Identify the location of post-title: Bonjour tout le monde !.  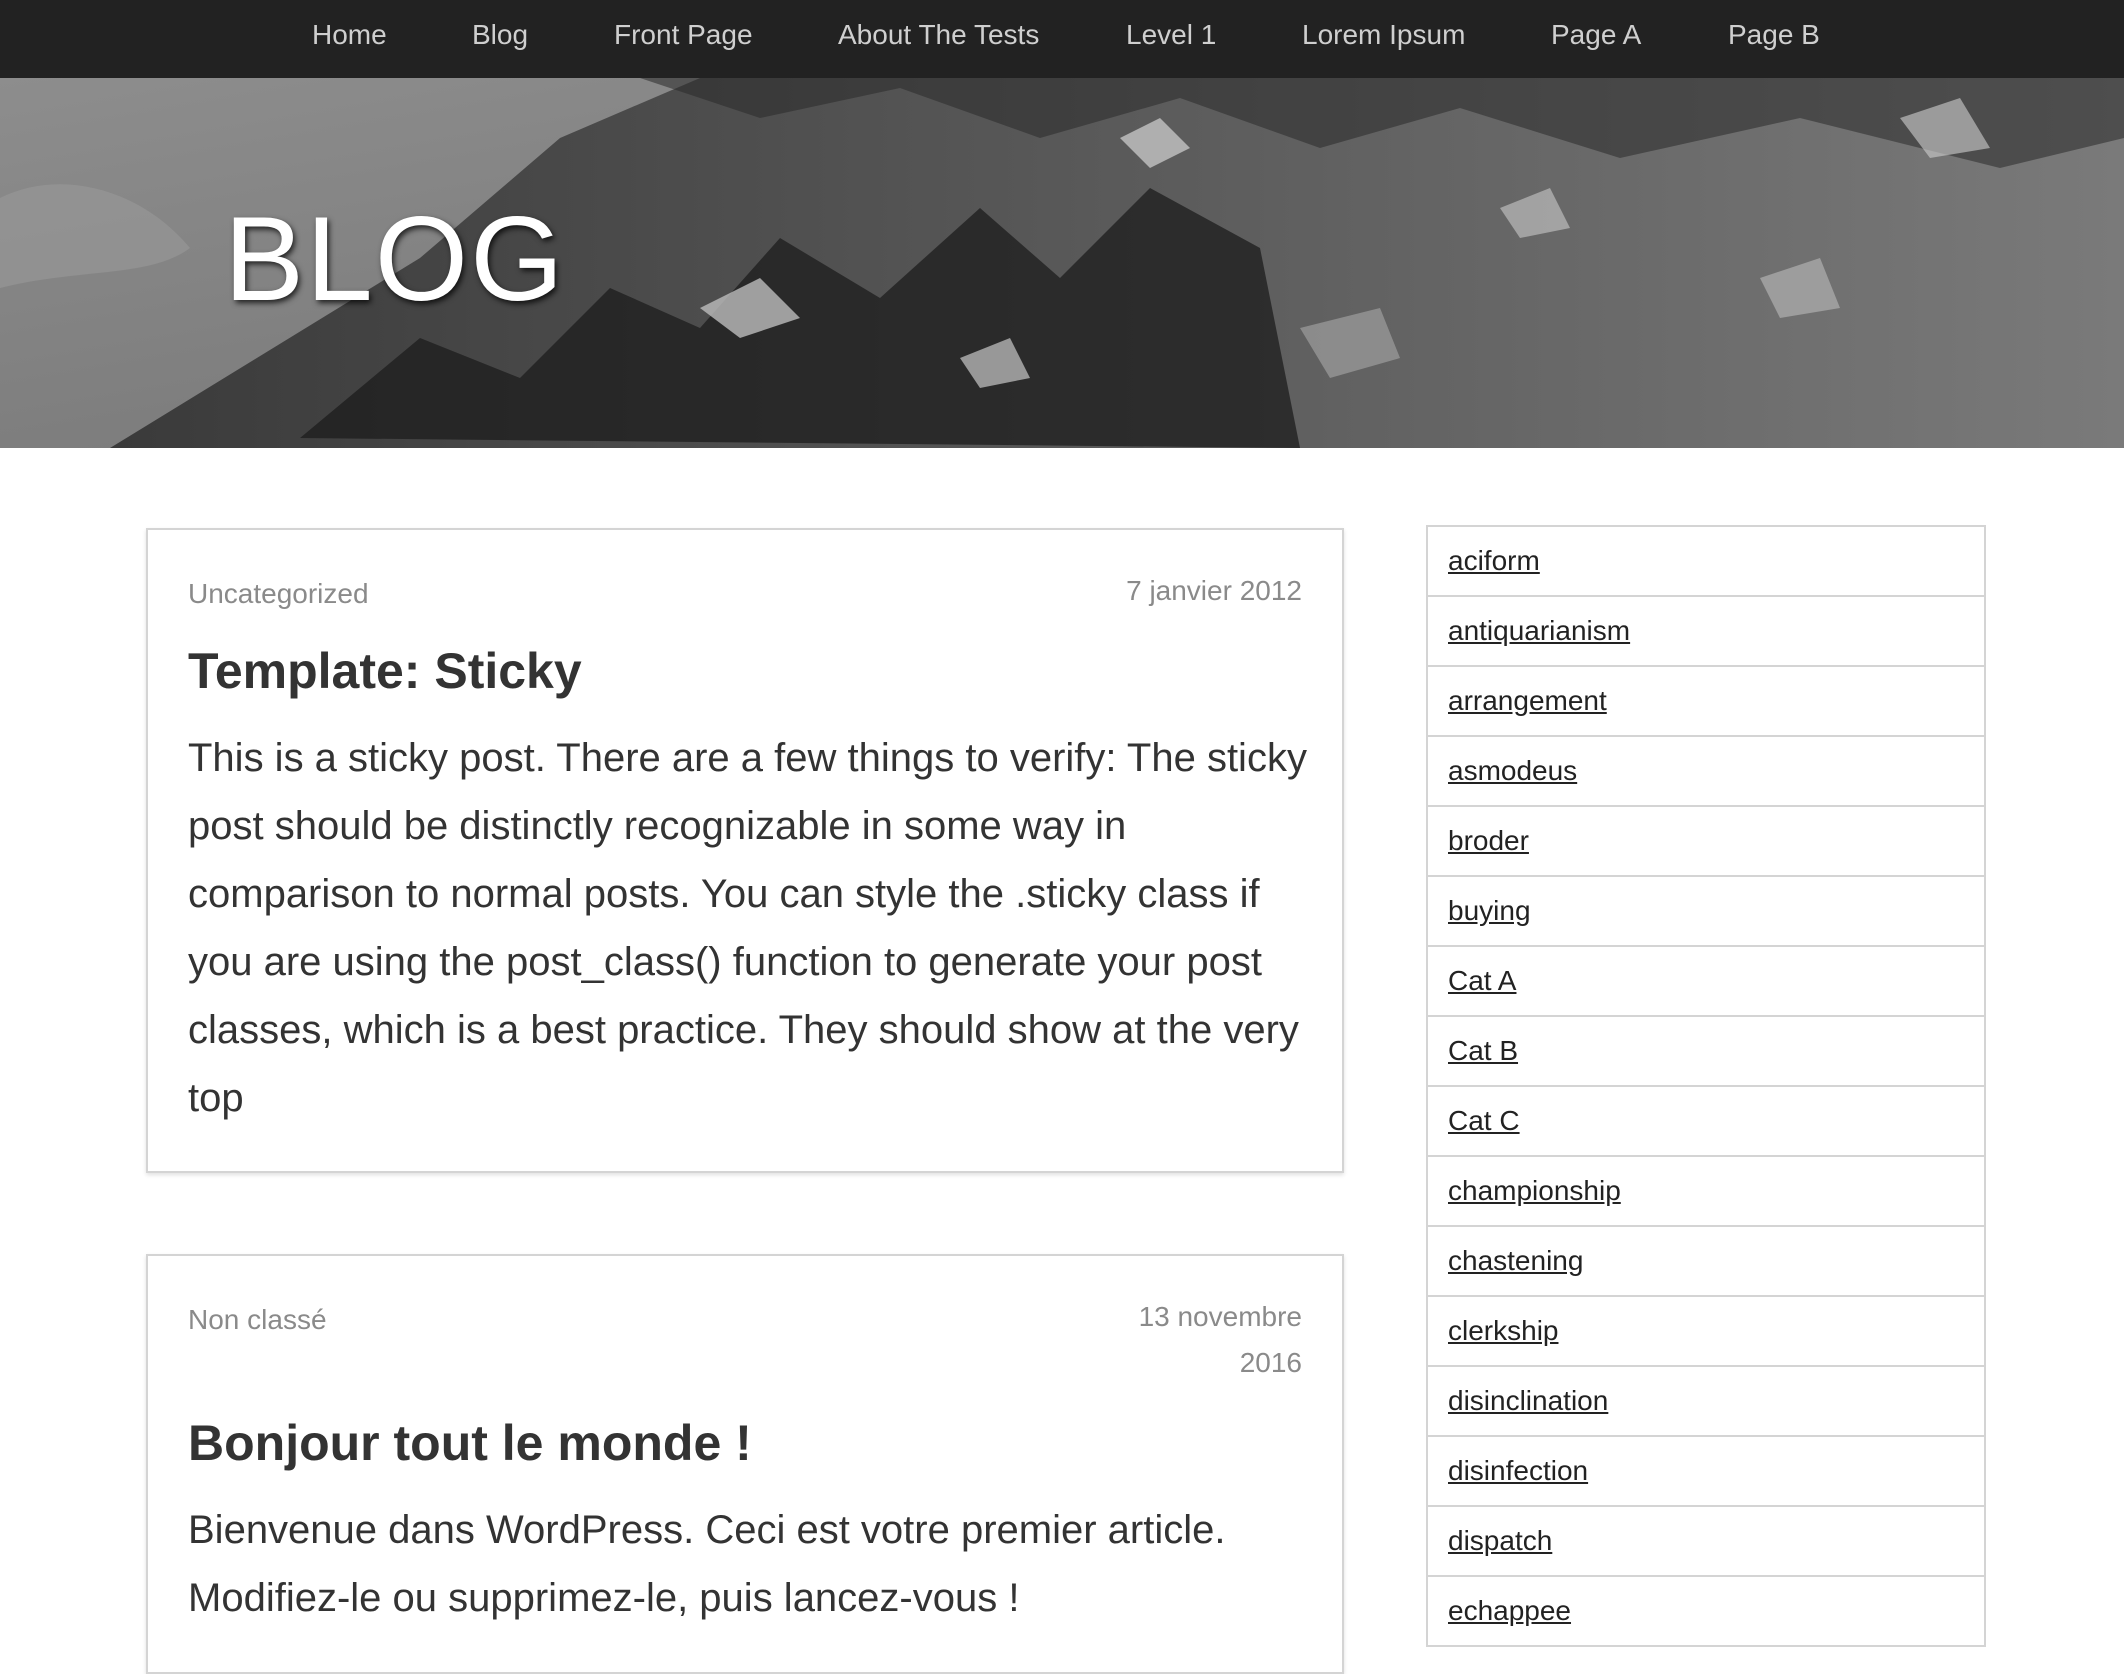
(470, 1443).